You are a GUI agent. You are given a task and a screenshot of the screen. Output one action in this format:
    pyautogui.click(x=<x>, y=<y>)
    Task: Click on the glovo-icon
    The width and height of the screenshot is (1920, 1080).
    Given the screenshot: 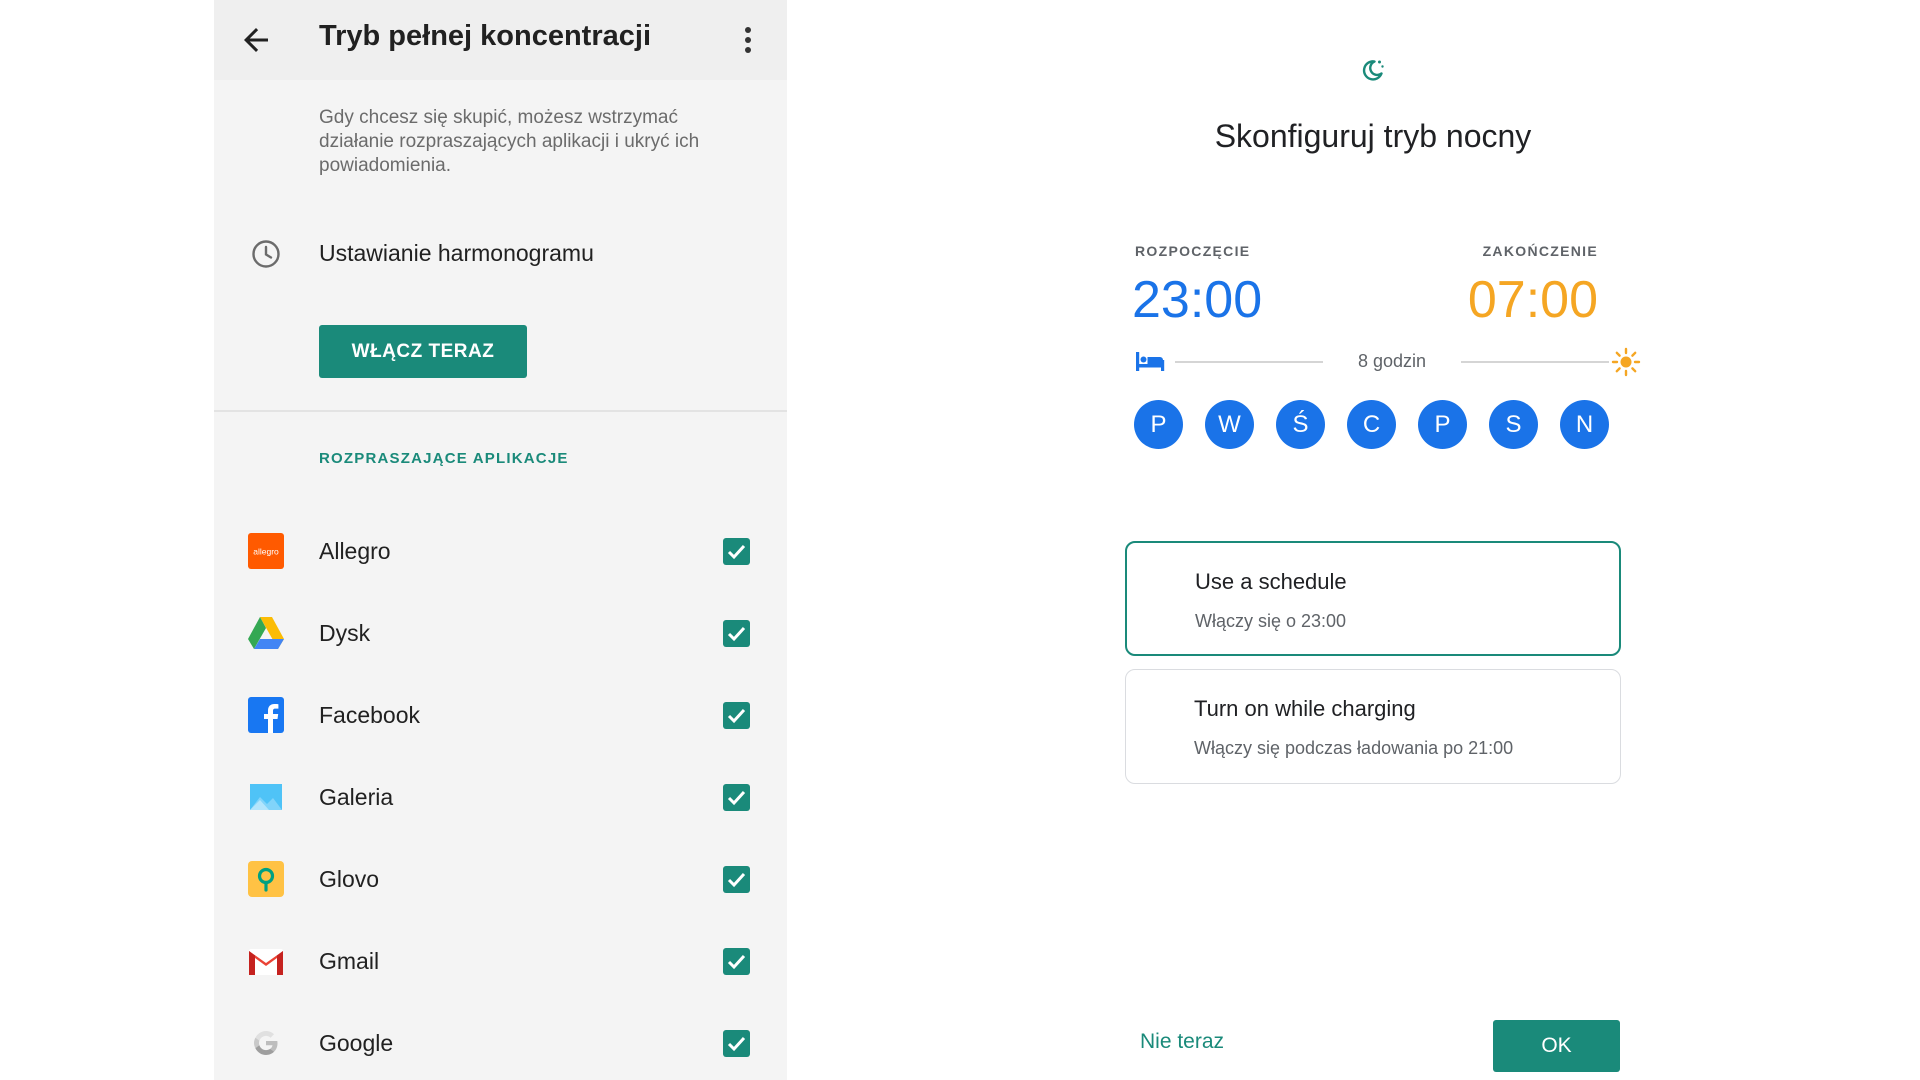 What is the action you would take?
    pyautogui.click(x=266, y=879)
    